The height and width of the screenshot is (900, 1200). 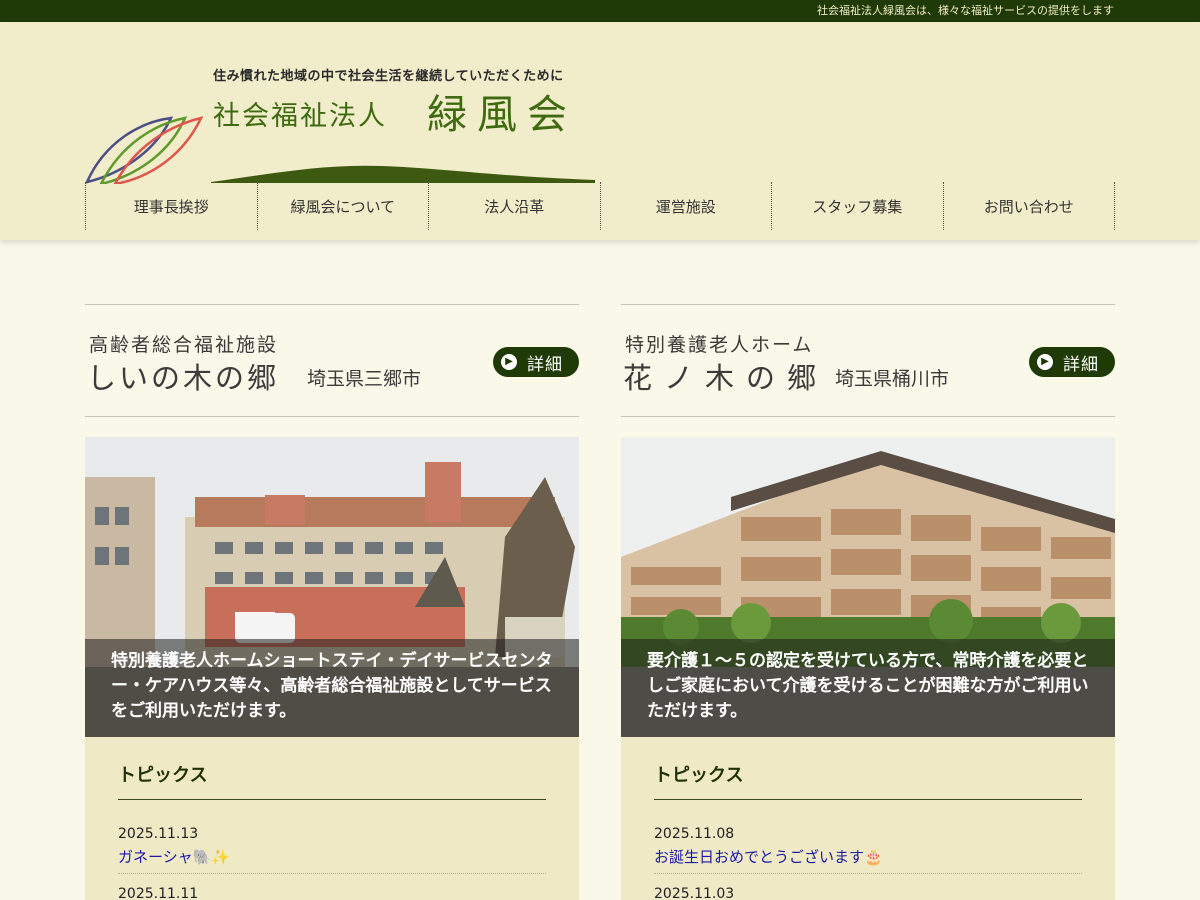 What do you see at coordinates (144, 150) in the screenshot?
I see `leaves-logo-icon` at bounding box center [144, 150].